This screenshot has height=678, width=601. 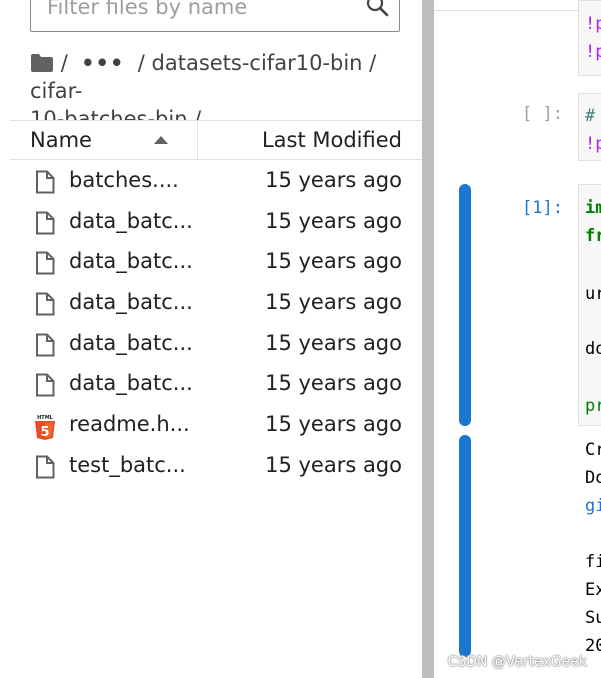 What do you see at coordinates (593, 450) in the screenshot?
I see `output-line: Cr` at bounding box center [593, 450].